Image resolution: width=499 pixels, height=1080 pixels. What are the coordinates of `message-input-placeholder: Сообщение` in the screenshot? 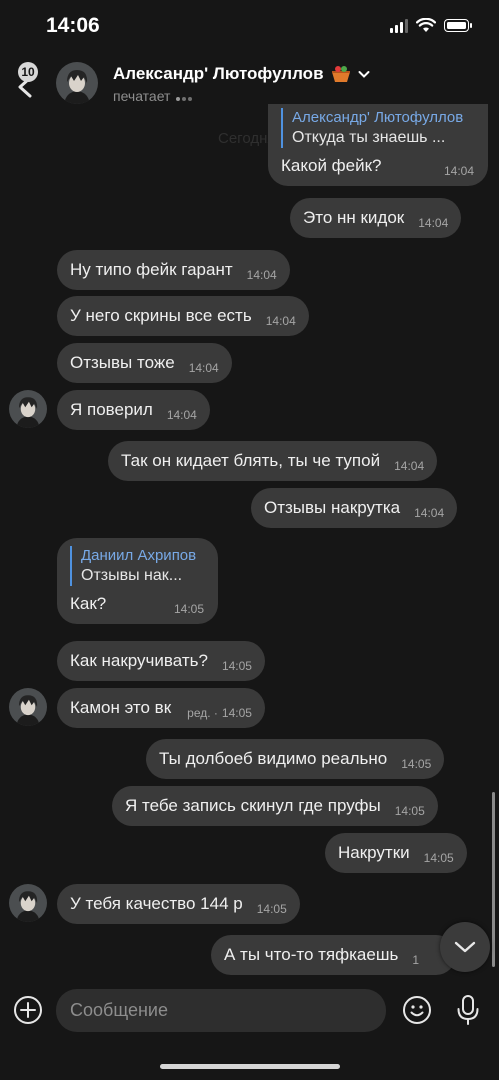 It's located at (119, 1010).